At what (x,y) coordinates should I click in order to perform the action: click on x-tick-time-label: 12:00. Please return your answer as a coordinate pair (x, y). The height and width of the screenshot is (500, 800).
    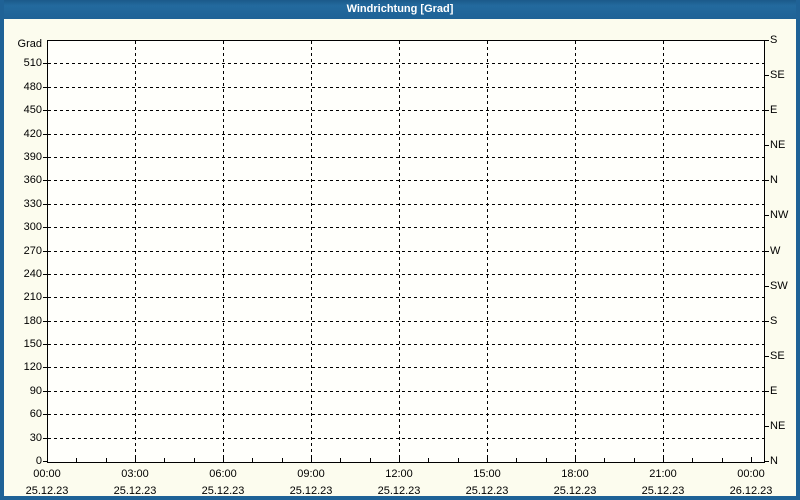
    Looking at the image, I should click on (399, 474).